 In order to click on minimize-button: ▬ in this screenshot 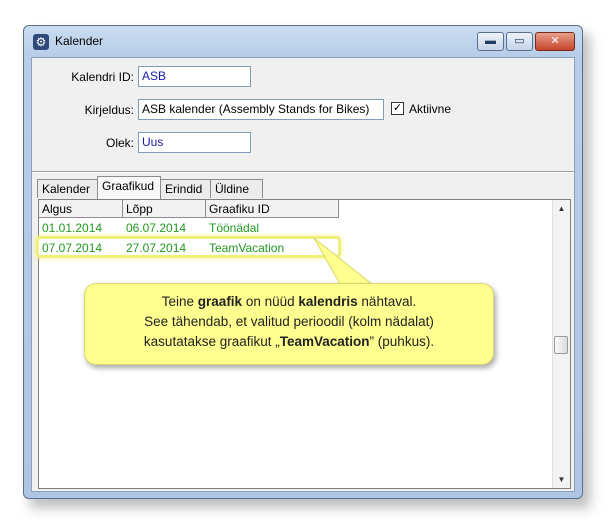, I will do `click(490, 41)`.